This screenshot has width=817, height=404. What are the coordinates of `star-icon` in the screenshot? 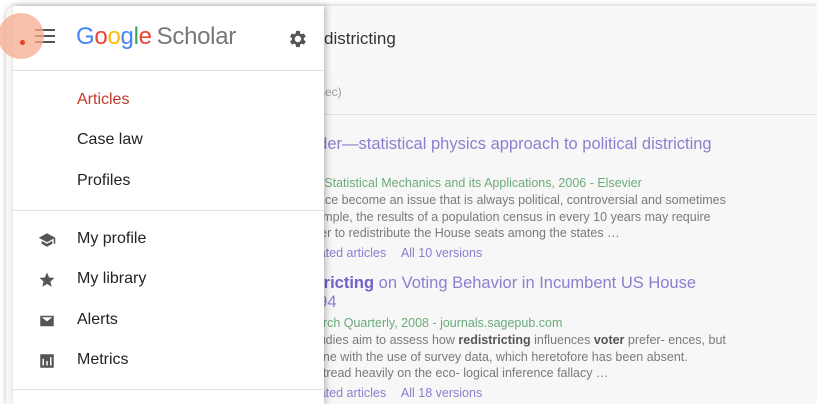 It's located at (47, 279).